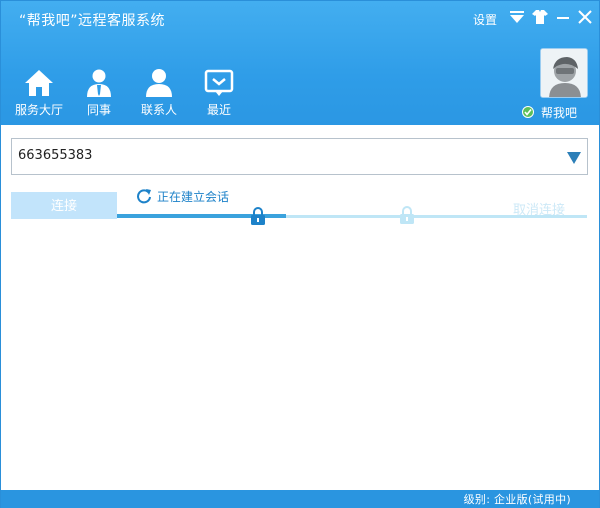  Describe the element at coordinates (218, 110) in the screenshot. I see `nav-label: 最近` at that location.